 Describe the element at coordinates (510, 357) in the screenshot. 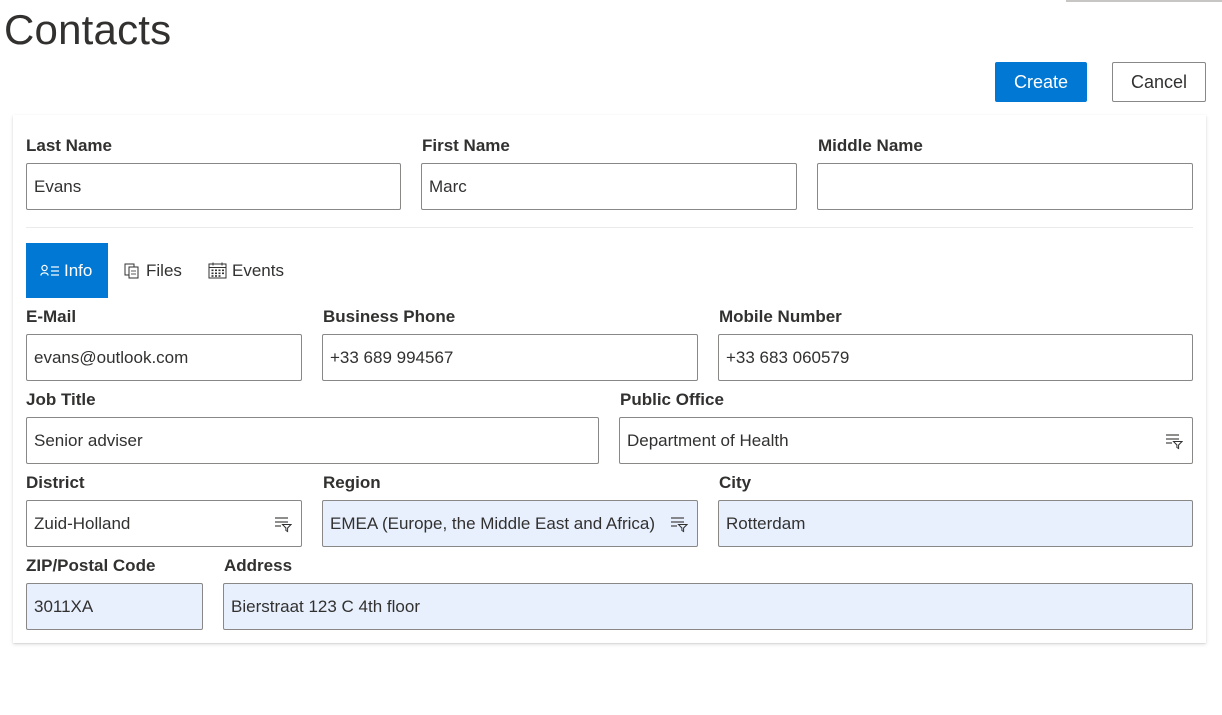

I see `business-phone-field: +33 689 994567` at that location.